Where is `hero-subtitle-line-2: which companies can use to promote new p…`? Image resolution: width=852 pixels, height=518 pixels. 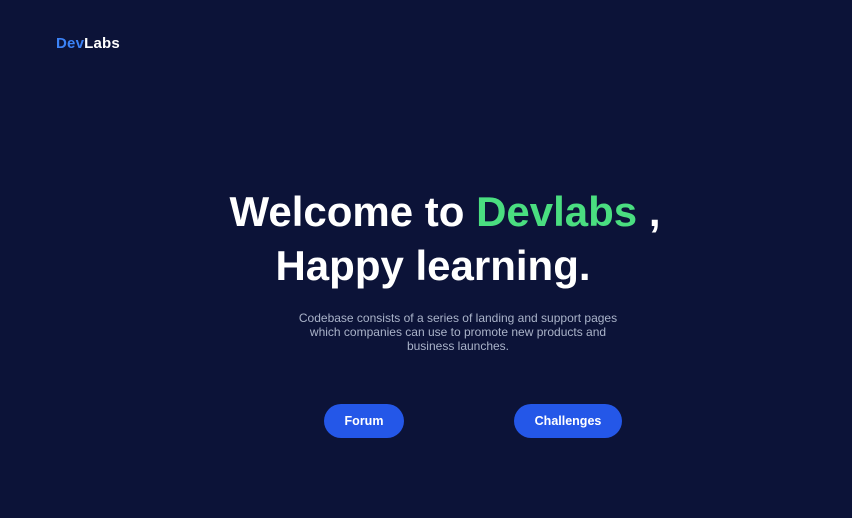 hero-subtitle-line-2: which companies can use to promote new p… is located at coordinates (458, 332).